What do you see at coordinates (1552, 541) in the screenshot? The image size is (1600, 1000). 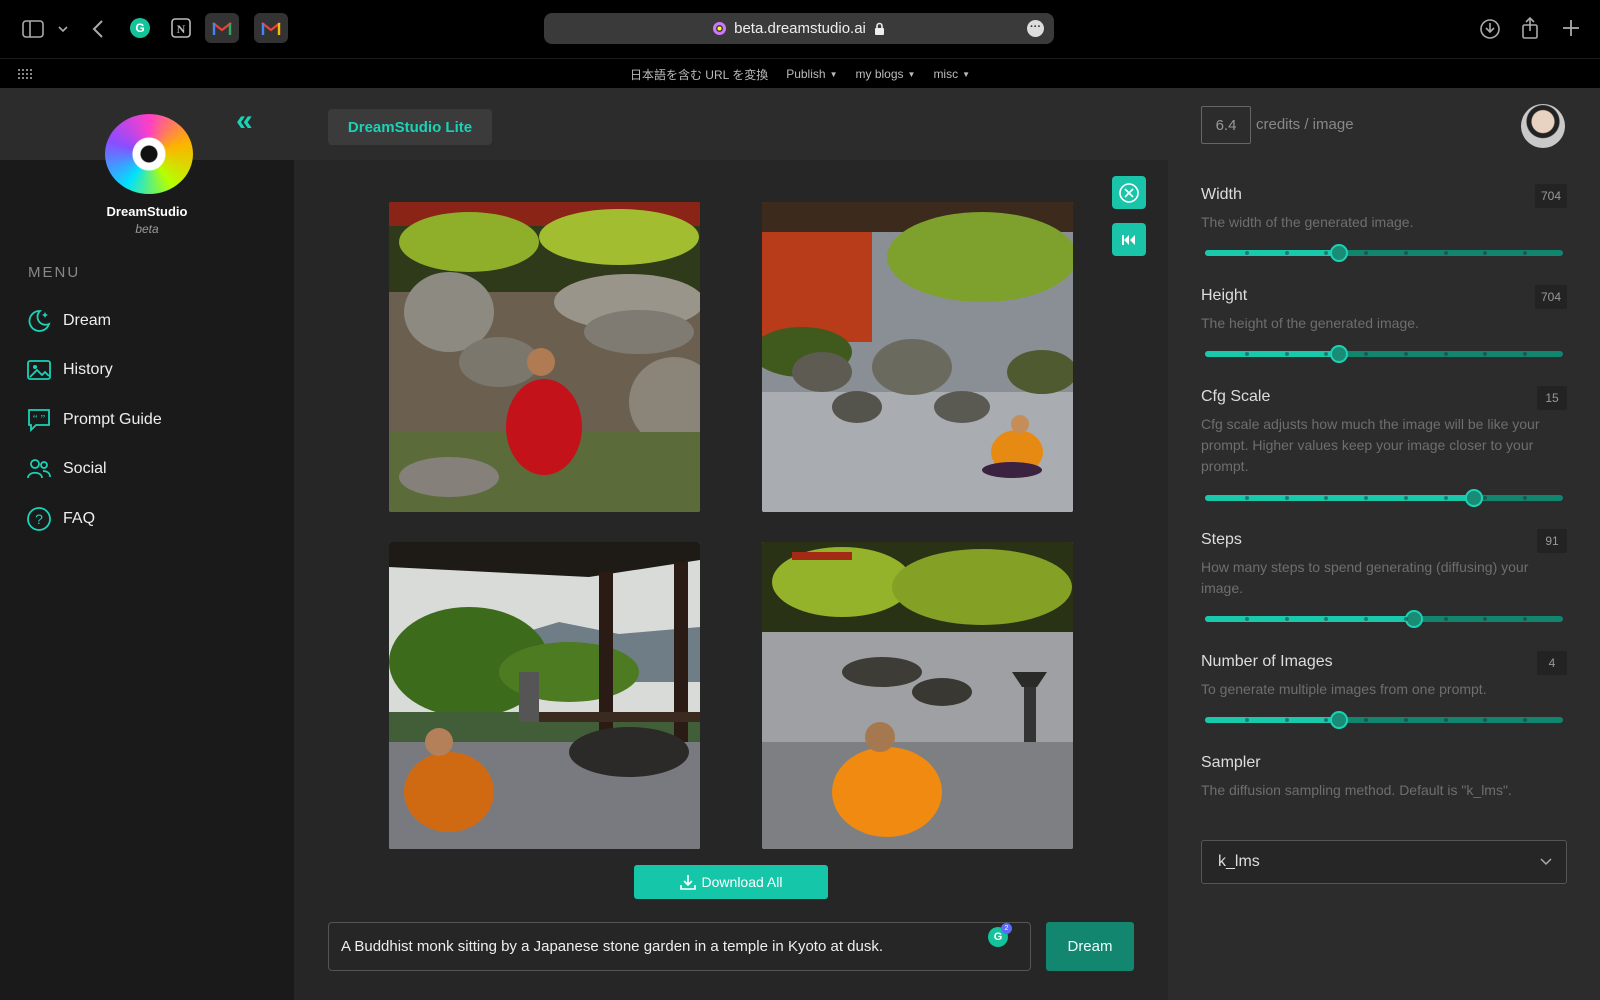 I see `setting-value: 91` at bounding box center [1552, 541].